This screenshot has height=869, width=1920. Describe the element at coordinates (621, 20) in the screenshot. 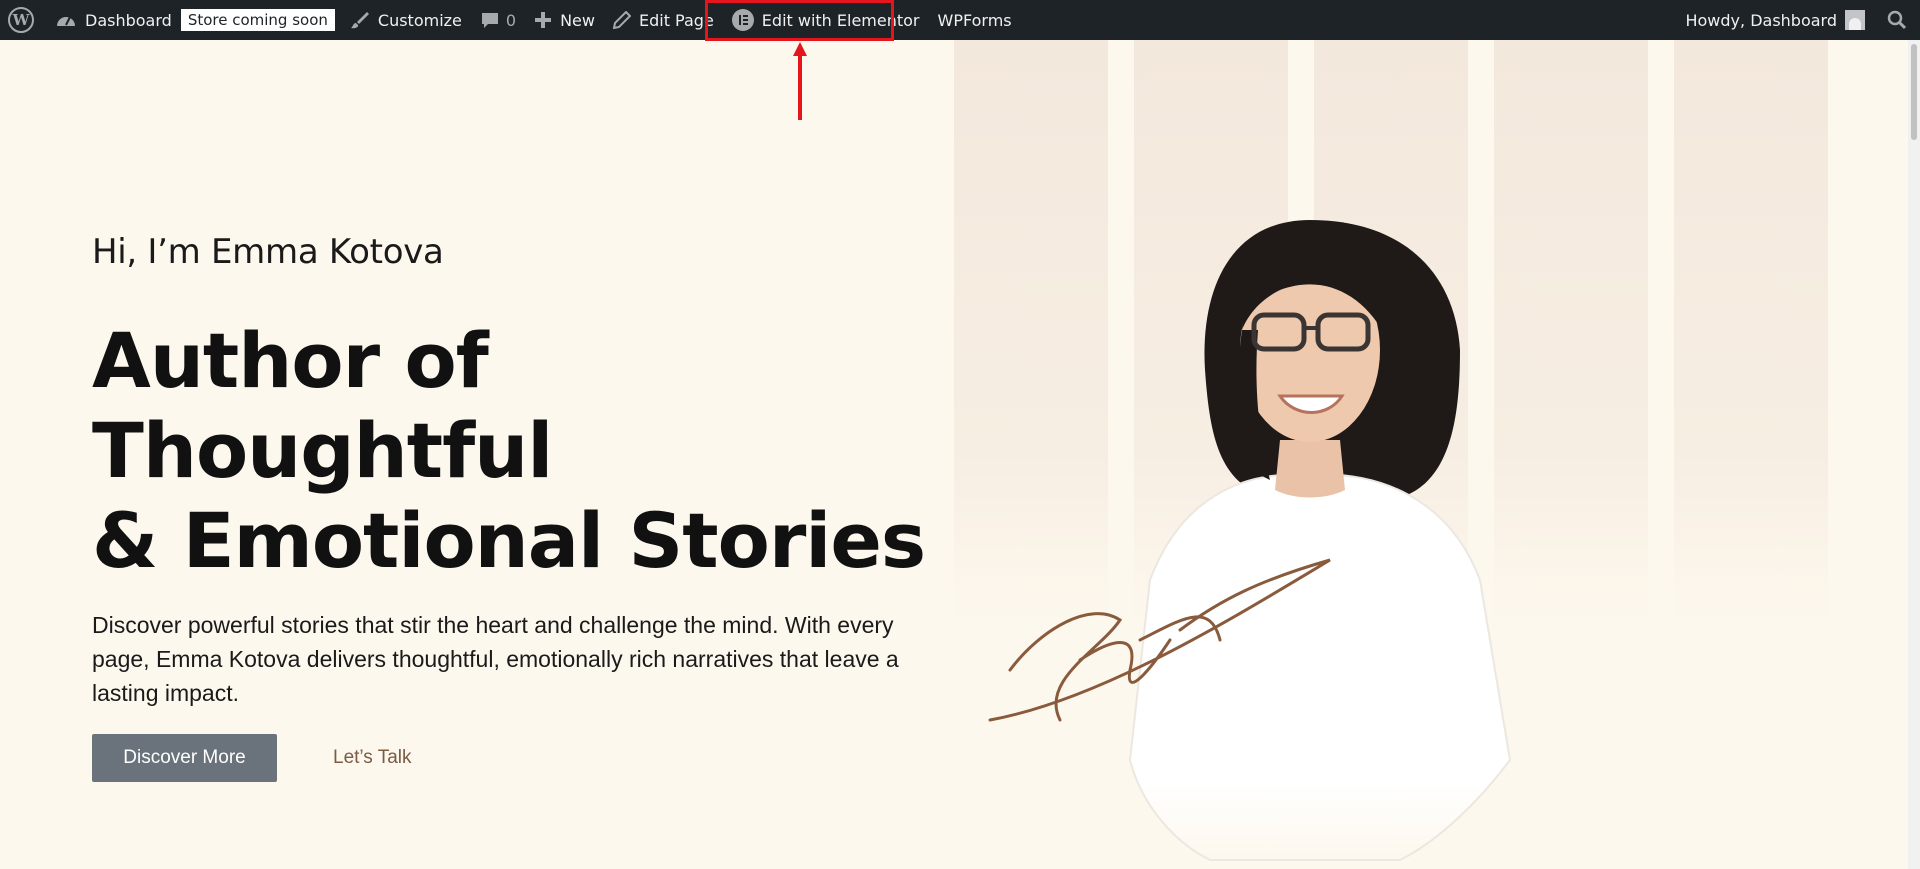

I see `pencil-icon` at that location.